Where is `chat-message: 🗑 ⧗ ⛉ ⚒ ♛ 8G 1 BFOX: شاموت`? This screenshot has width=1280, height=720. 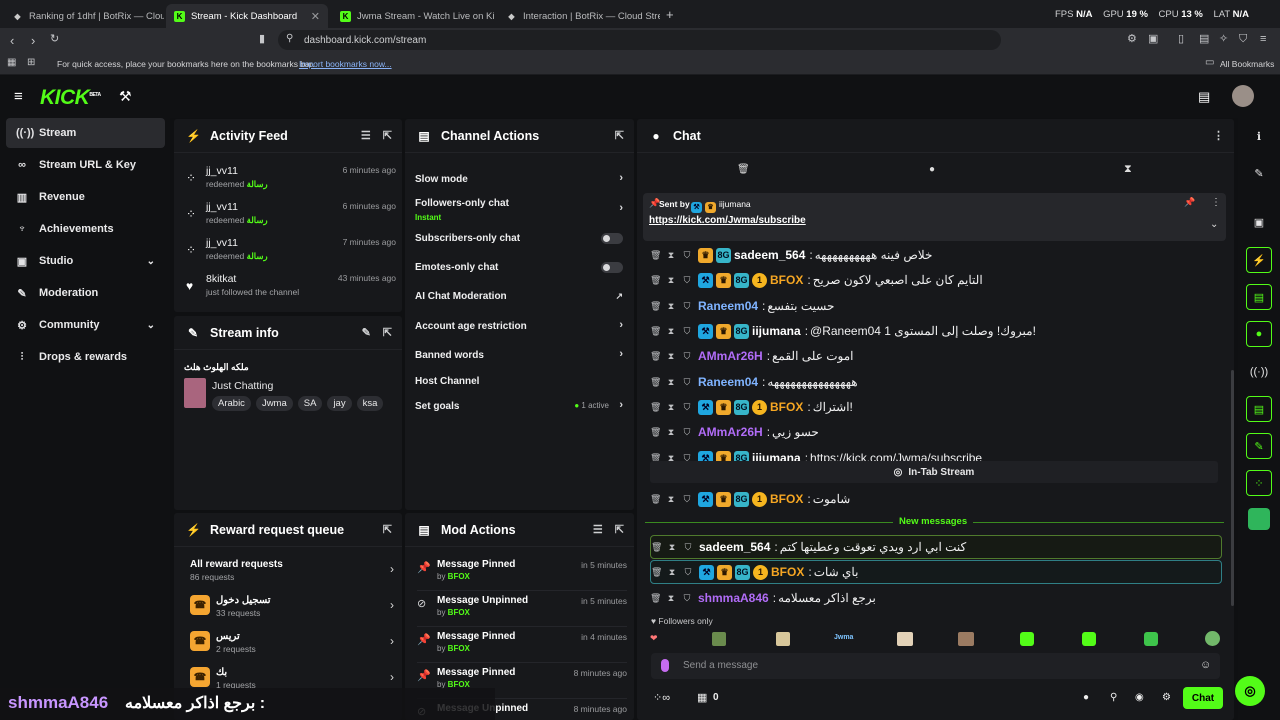 chat-message: 🗑 ⧗ ⛉ ⚒ ♛ 8G 1 BFOX: شاموت is located at coordinates (936, 499).